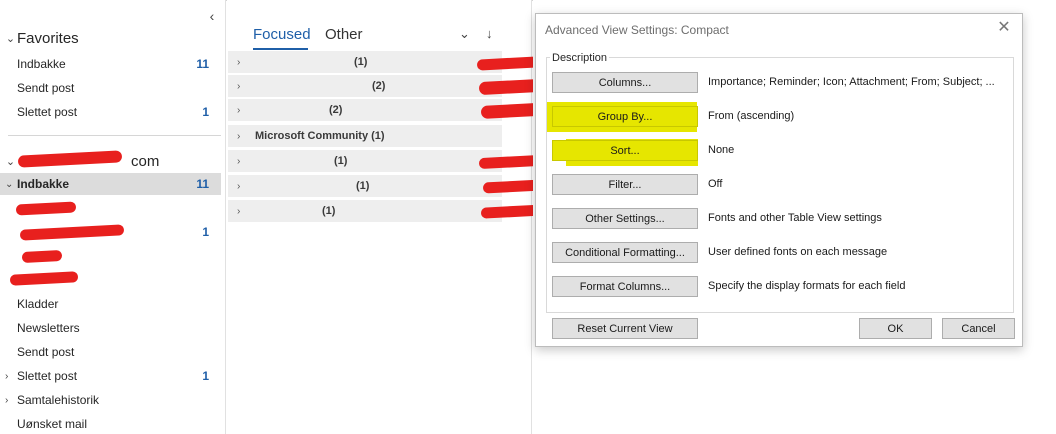 The height and width of the screenshot is (434, 1056). Describe the element at coordinates (320, 136) in the screenshot. I see `group-label: Microsoft Community (1)` at that location.